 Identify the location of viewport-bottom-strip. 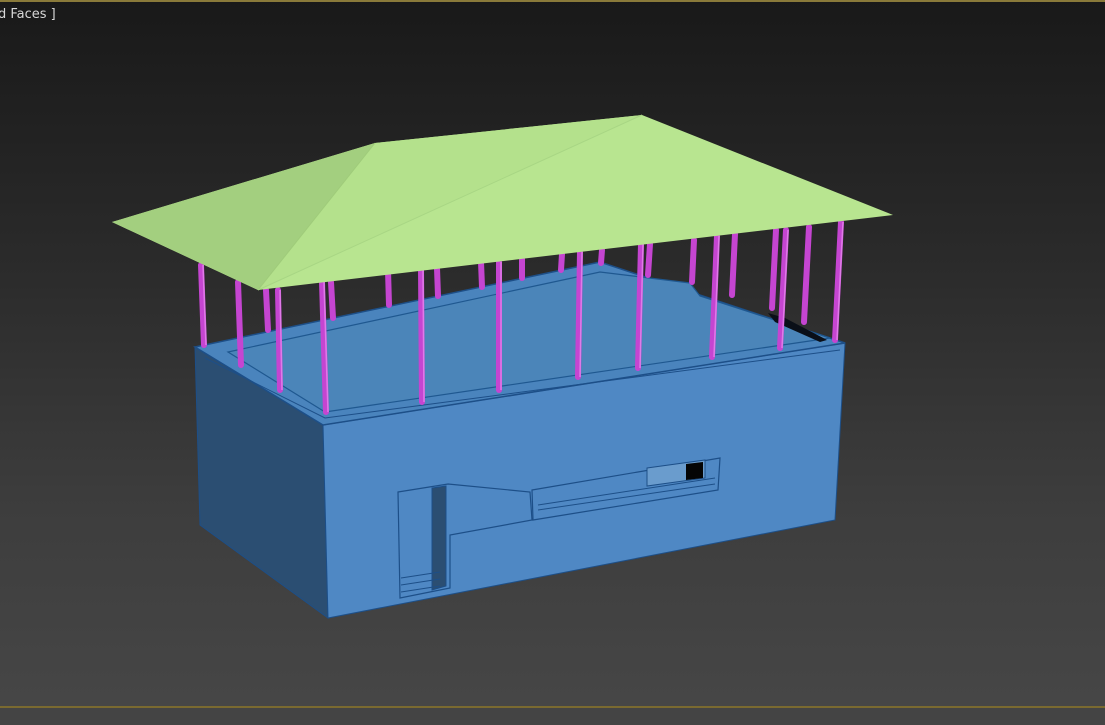
(552, 716).